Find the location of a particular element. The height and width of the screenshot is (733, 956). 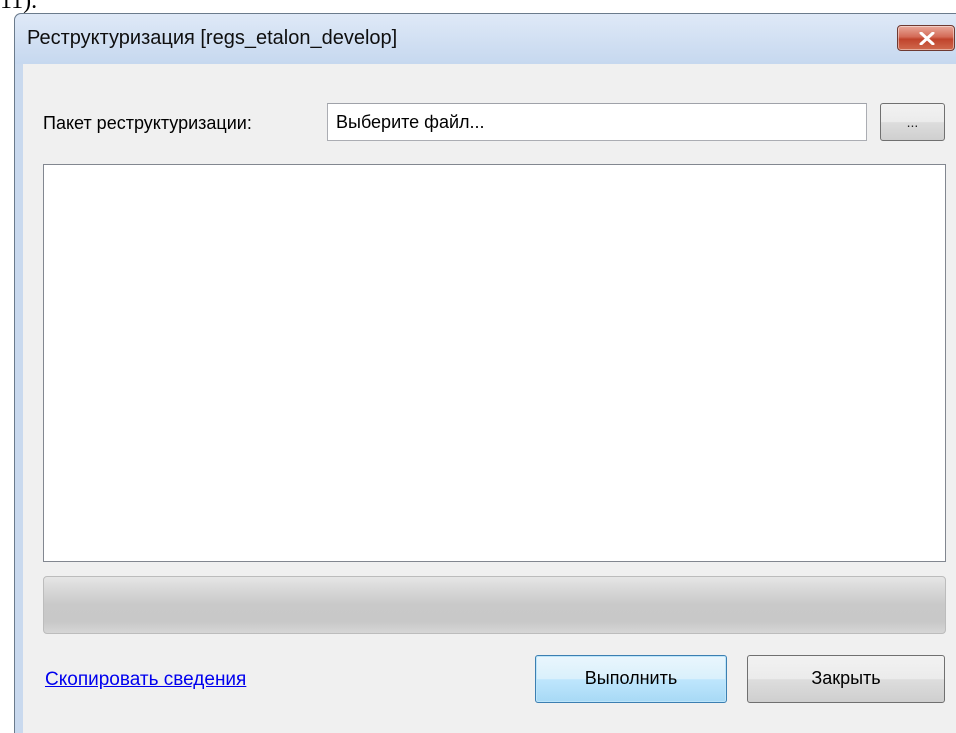

progress-bar is located at coordinates (494, 605).